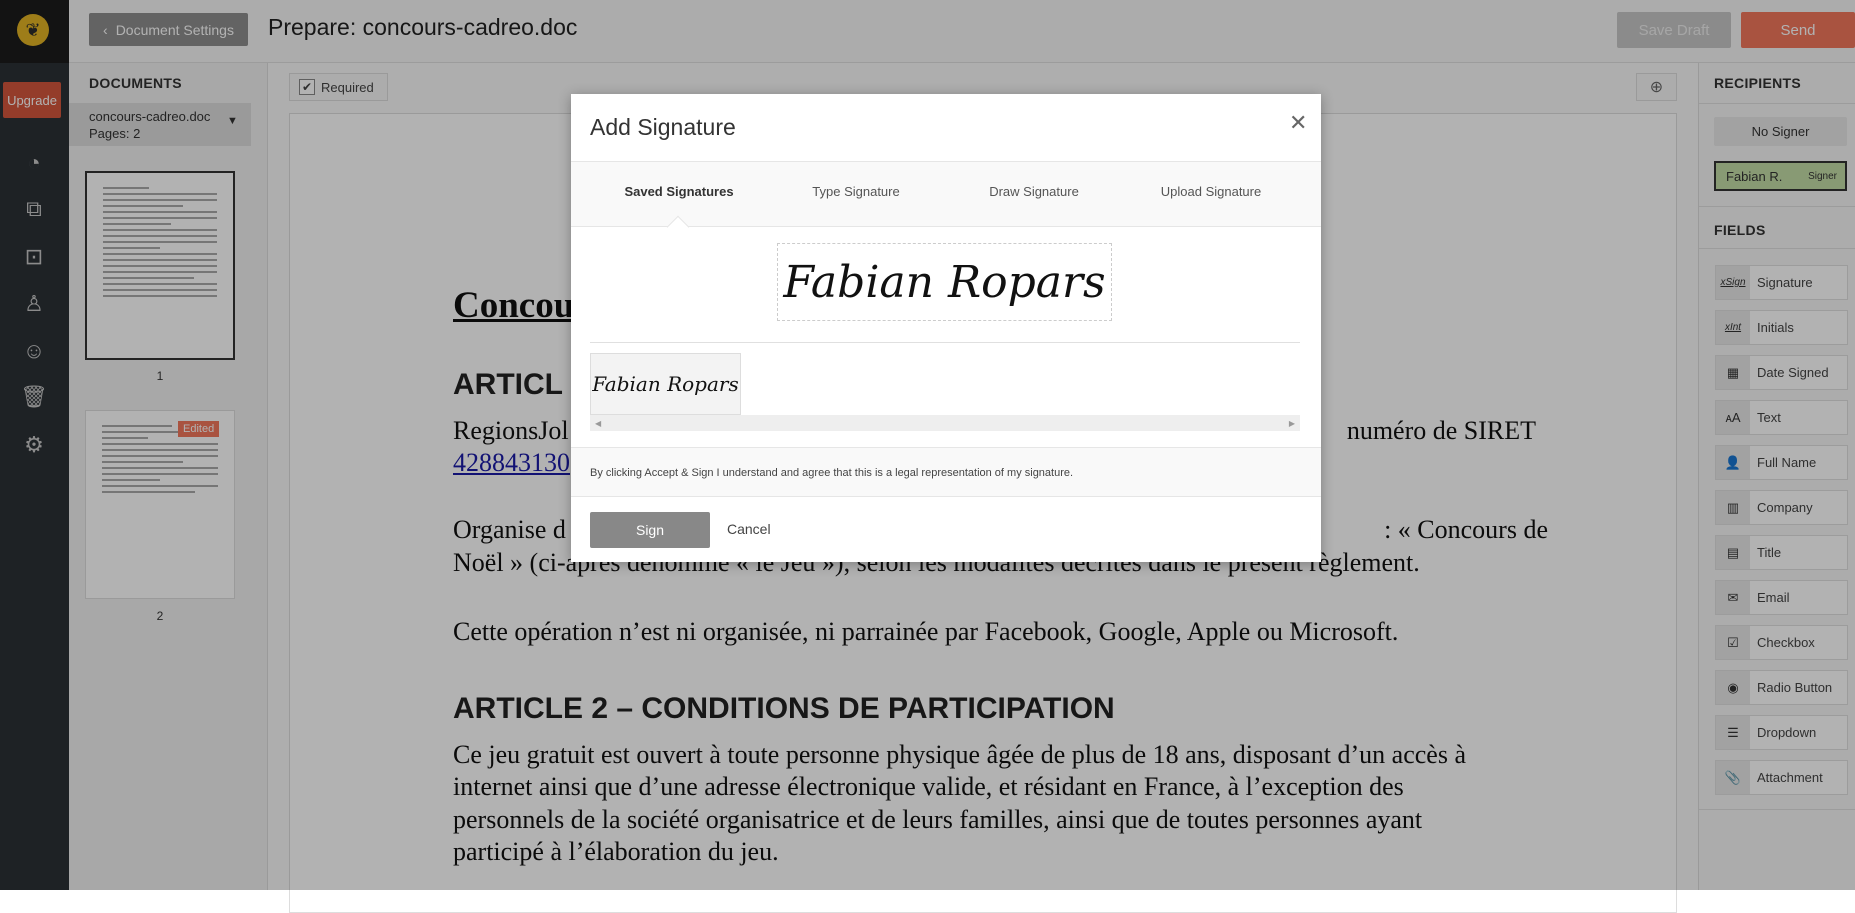 The height and width of the screenshot is (913, 1855). Describe the element at coordinates (663, 127) in the screenshot. I see `modal-title: Add Signature` at that location.